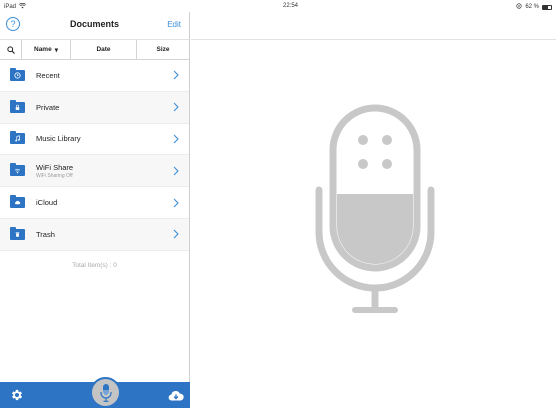  I want to click on page-title: Documents, so click(94, 24).